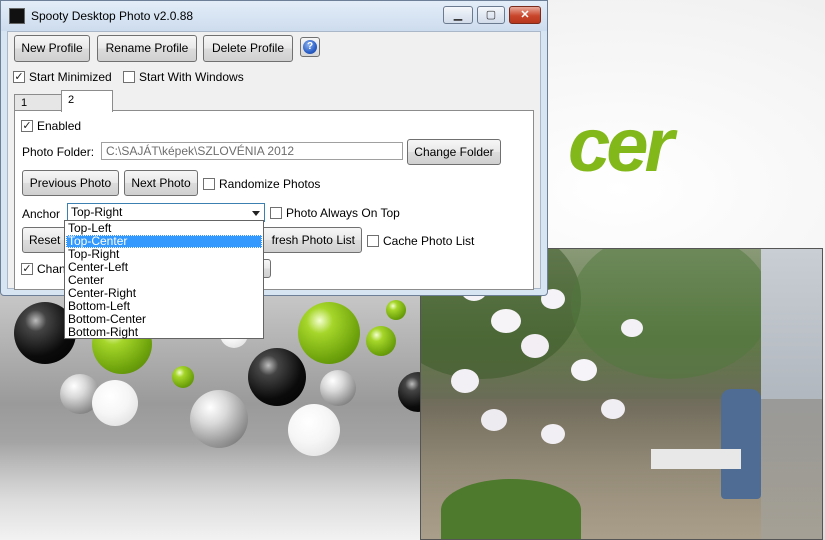 The height and width of the screenshot is (540, 825). I want to click on start-minimized-checkbox: ✓ Start Minimized, so click(62, 77).